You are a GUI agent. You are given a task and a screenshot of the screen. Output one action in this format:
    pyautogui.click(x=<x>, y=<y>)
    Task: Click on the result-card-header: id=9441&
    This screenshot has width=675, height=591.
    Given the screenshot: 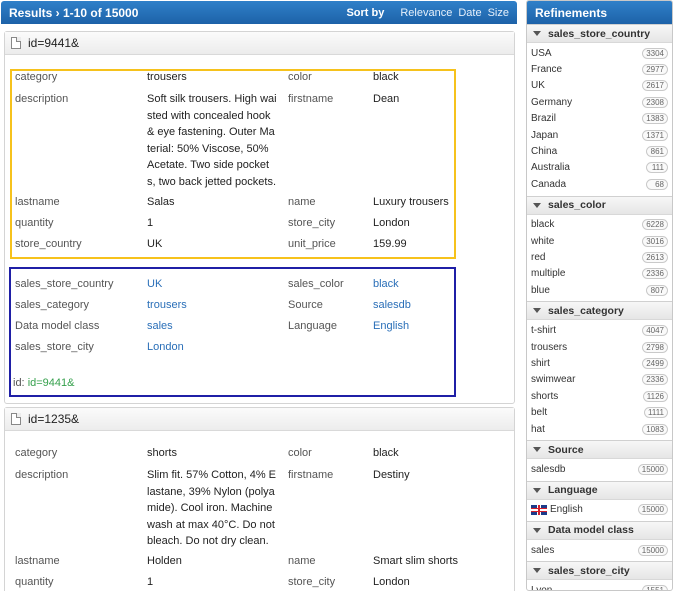 What is the action you would take?
    pyautogui.click(x=259, y=43)
    